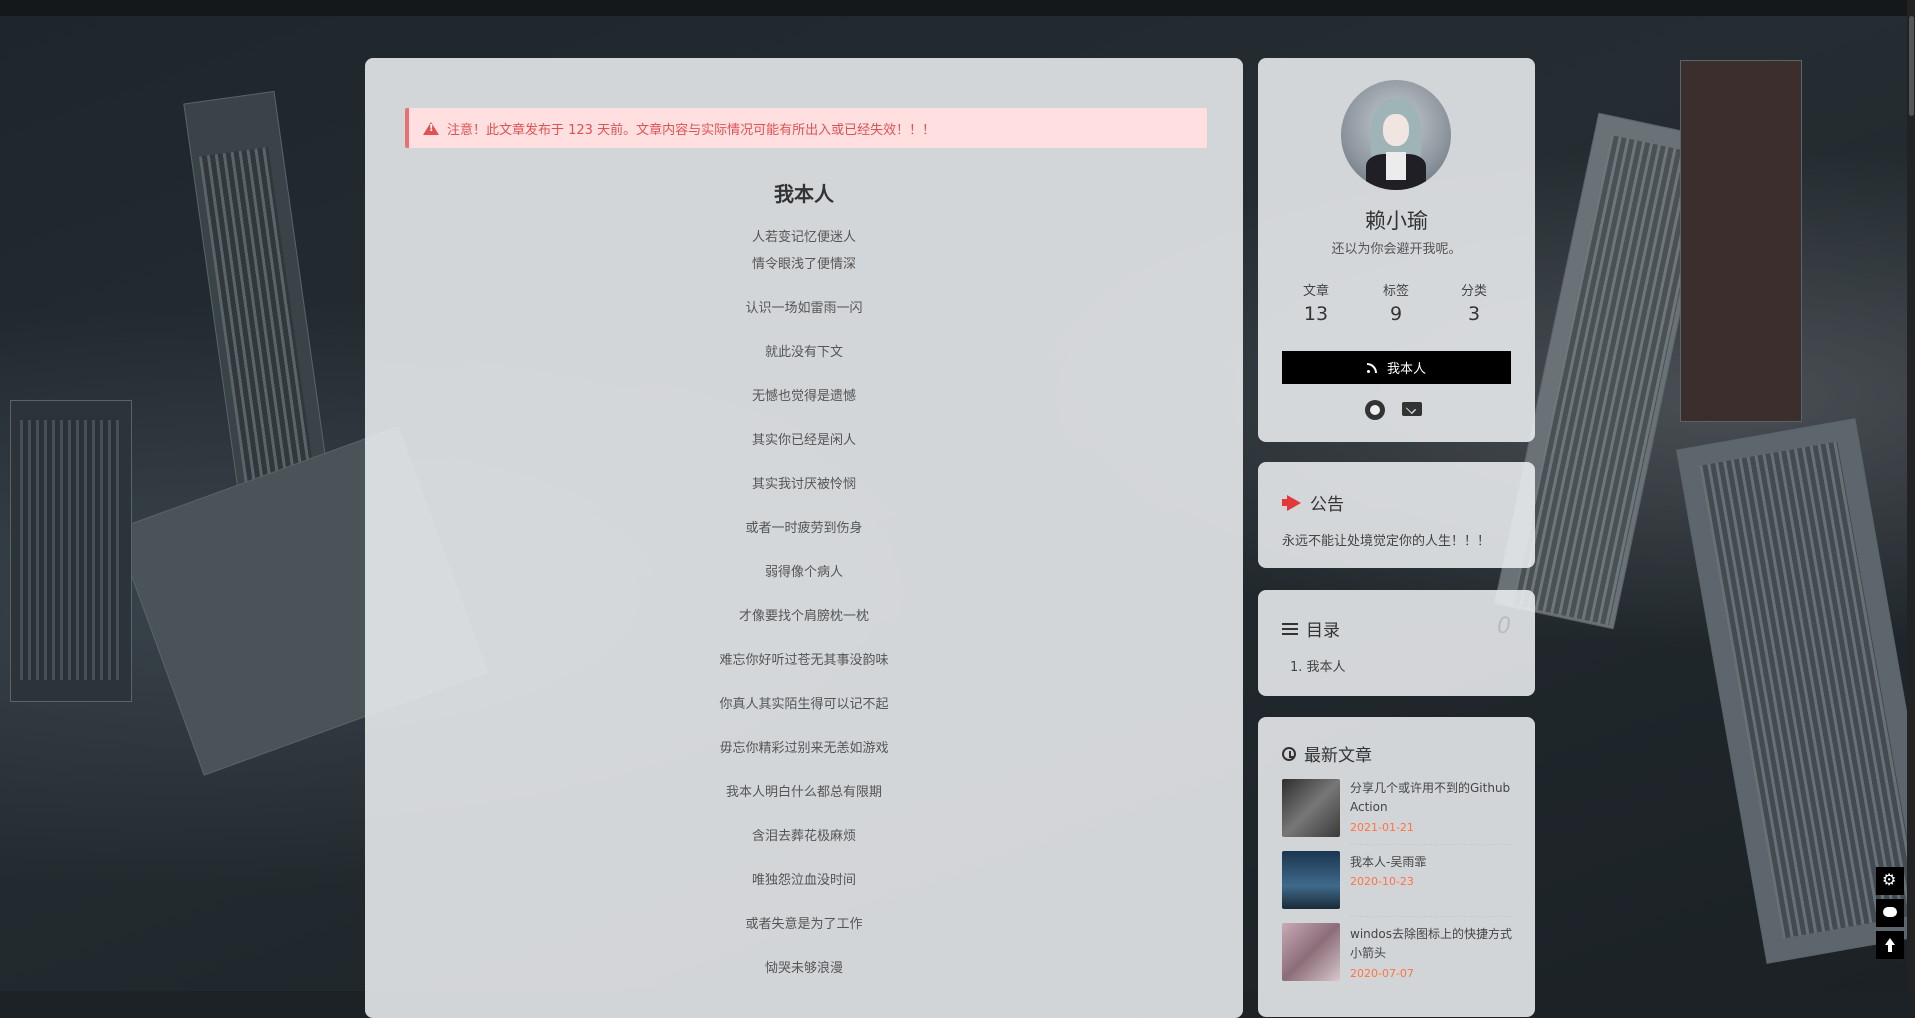 This screenshot has height=1018, width=1915. What do you see at coordinates (1474, 314) in the screenshot?
I see `stat-value: 3` at bounding box center [1474, 314].